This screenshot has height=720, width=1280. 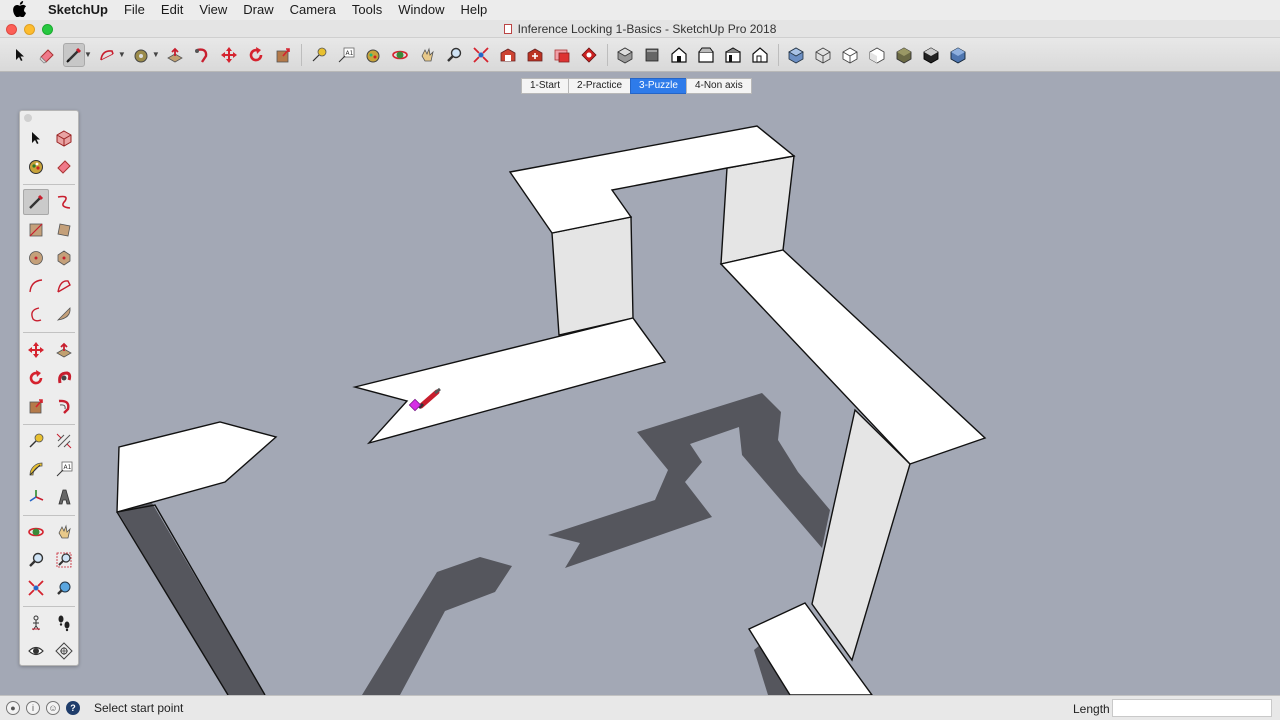 I want to click on scene-tab-2-practice: 2-Practice, so click(x=600, y=86).